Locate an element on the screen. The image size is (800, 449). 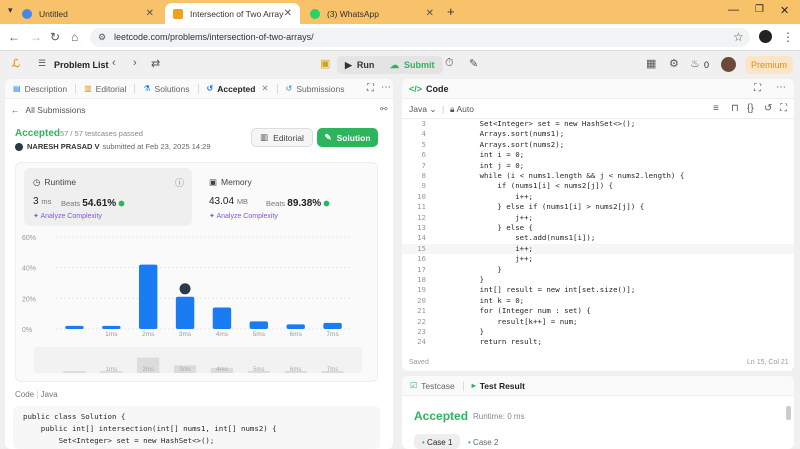
reload-icon: ↻ is located at coordinates (55, 37).